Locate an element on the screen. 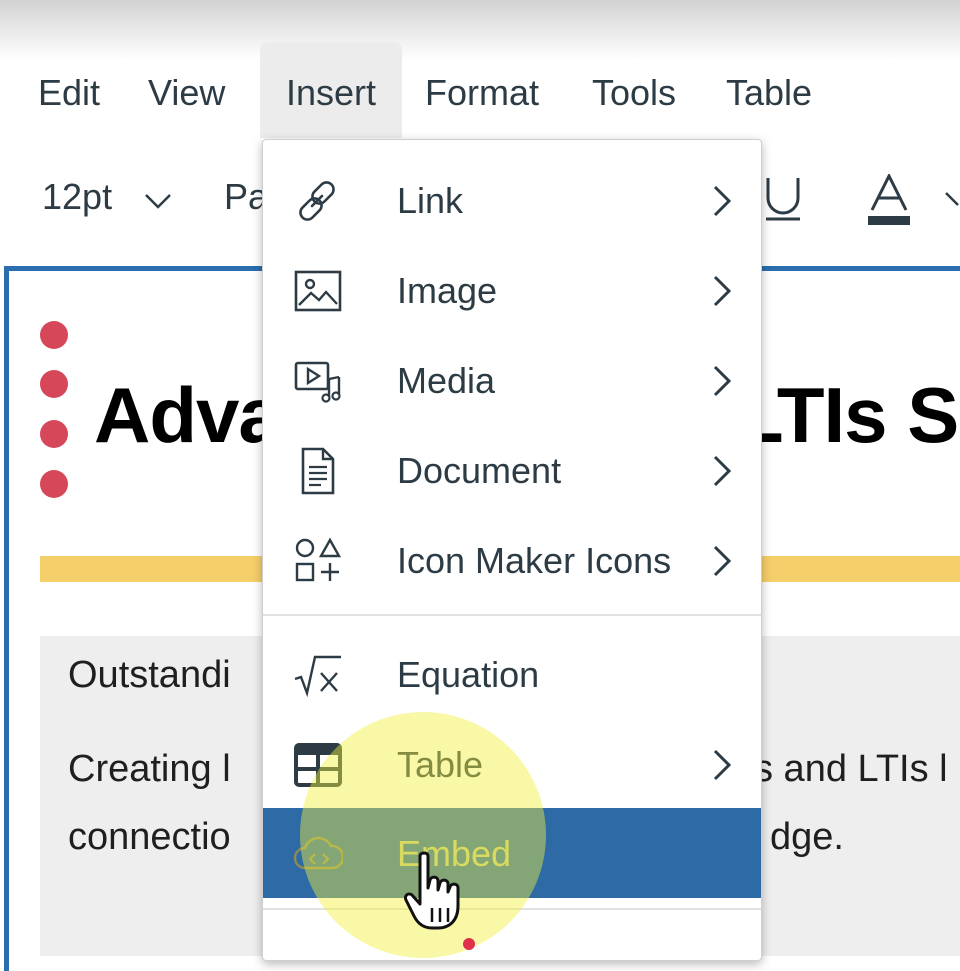  text-color-icon is located at coordinates (889, 200).